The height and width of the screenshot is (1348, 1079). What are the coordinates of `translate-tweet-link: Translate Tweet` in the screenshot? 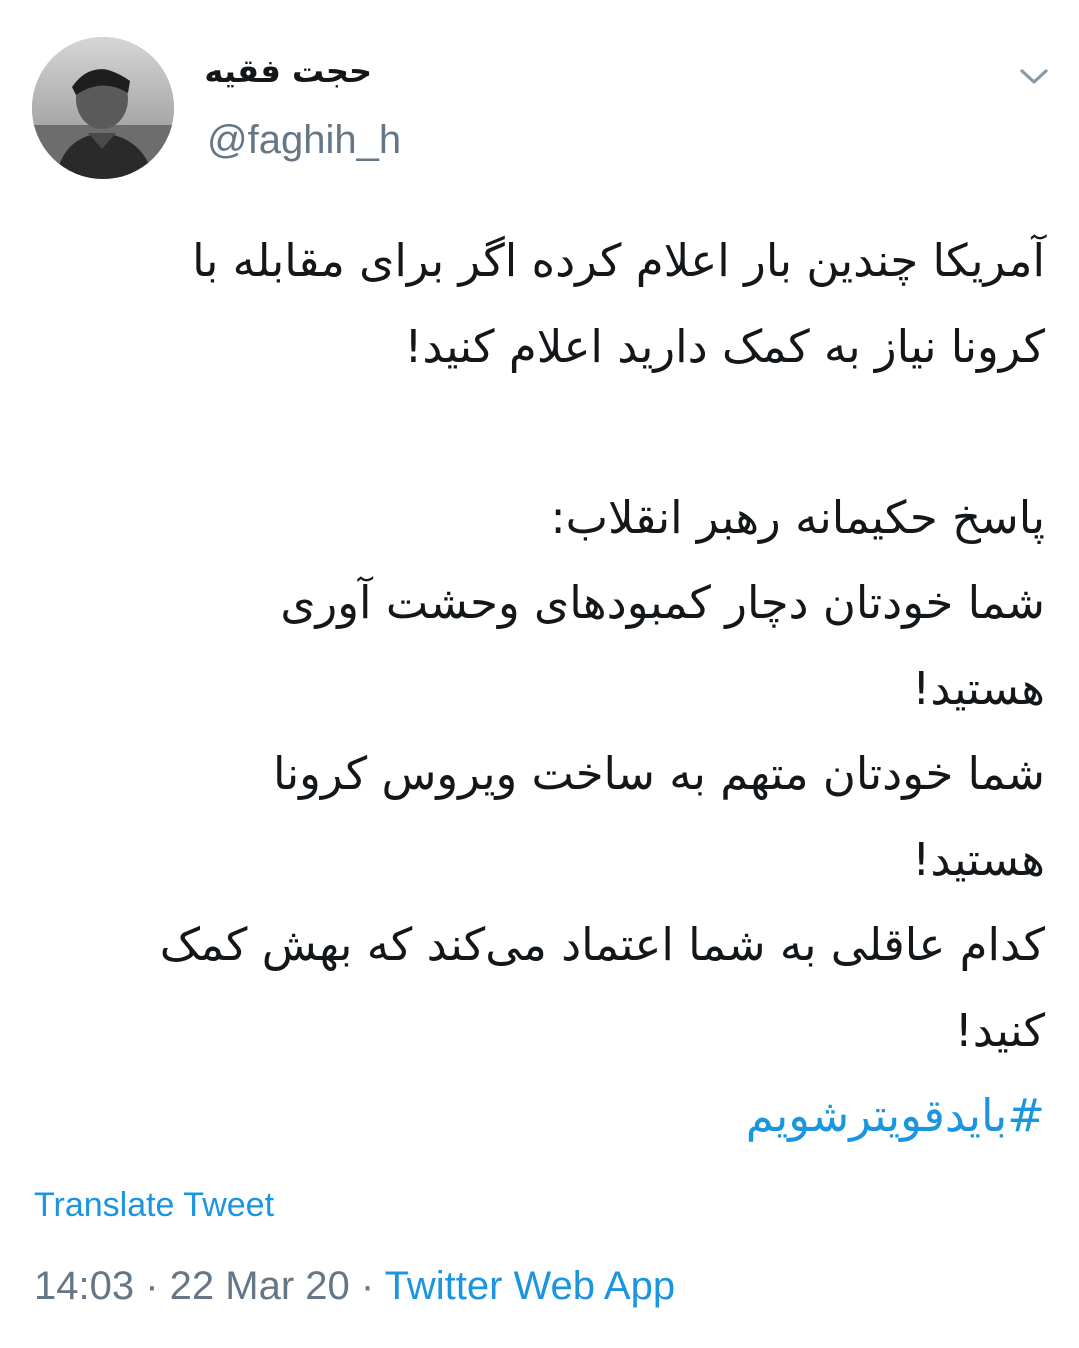 It's located at (154, 1205).